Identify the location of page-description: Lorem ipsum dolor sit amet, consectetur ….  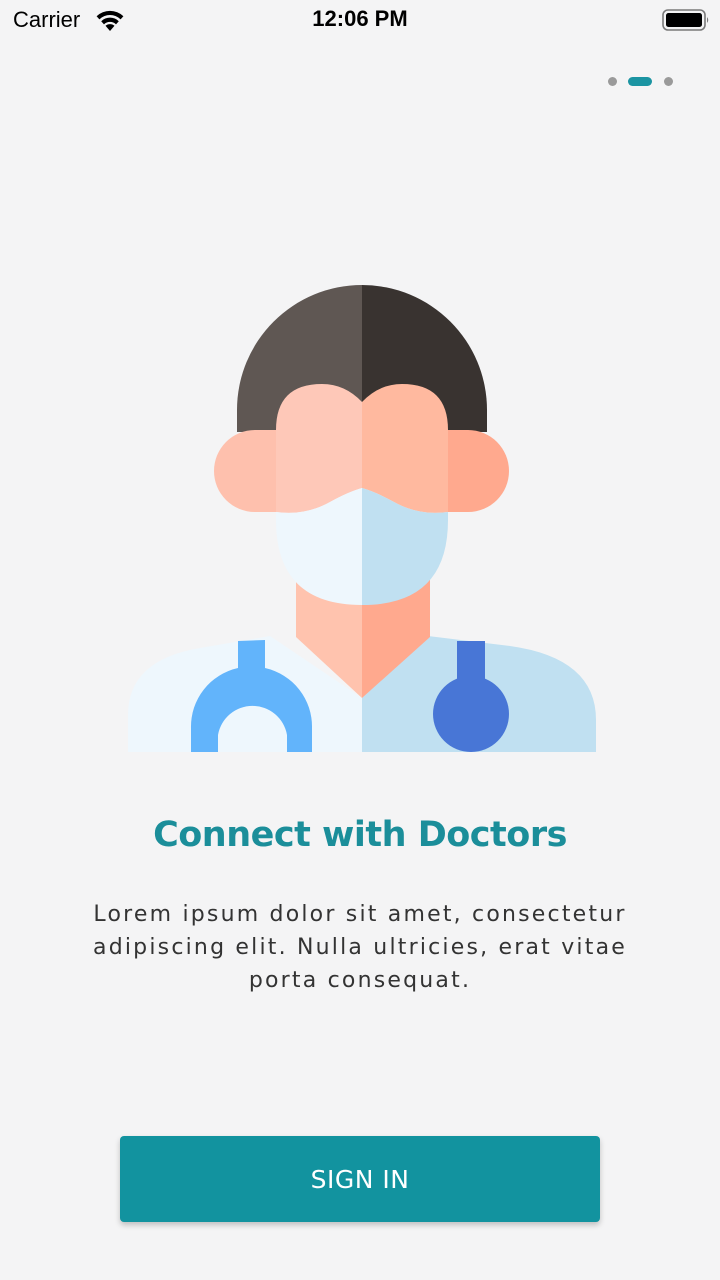
(360, 947).